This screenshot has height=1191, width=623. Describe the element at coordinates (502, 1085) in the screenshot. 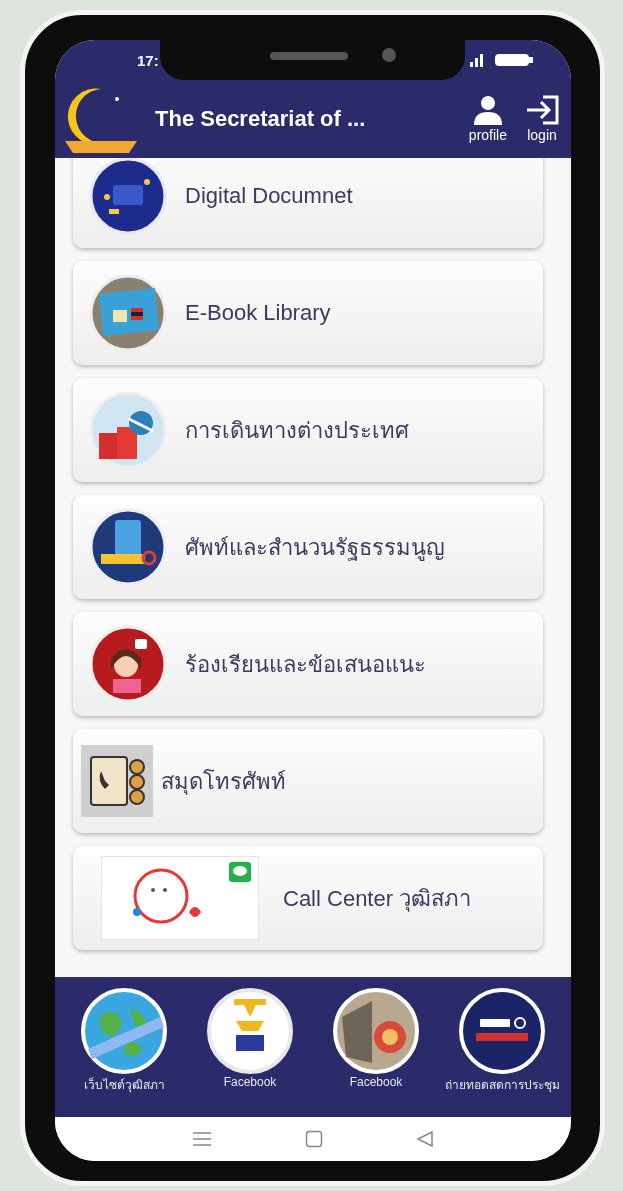

I see `nav-label: ถ่ายทอดสดการประชุม` at that location.